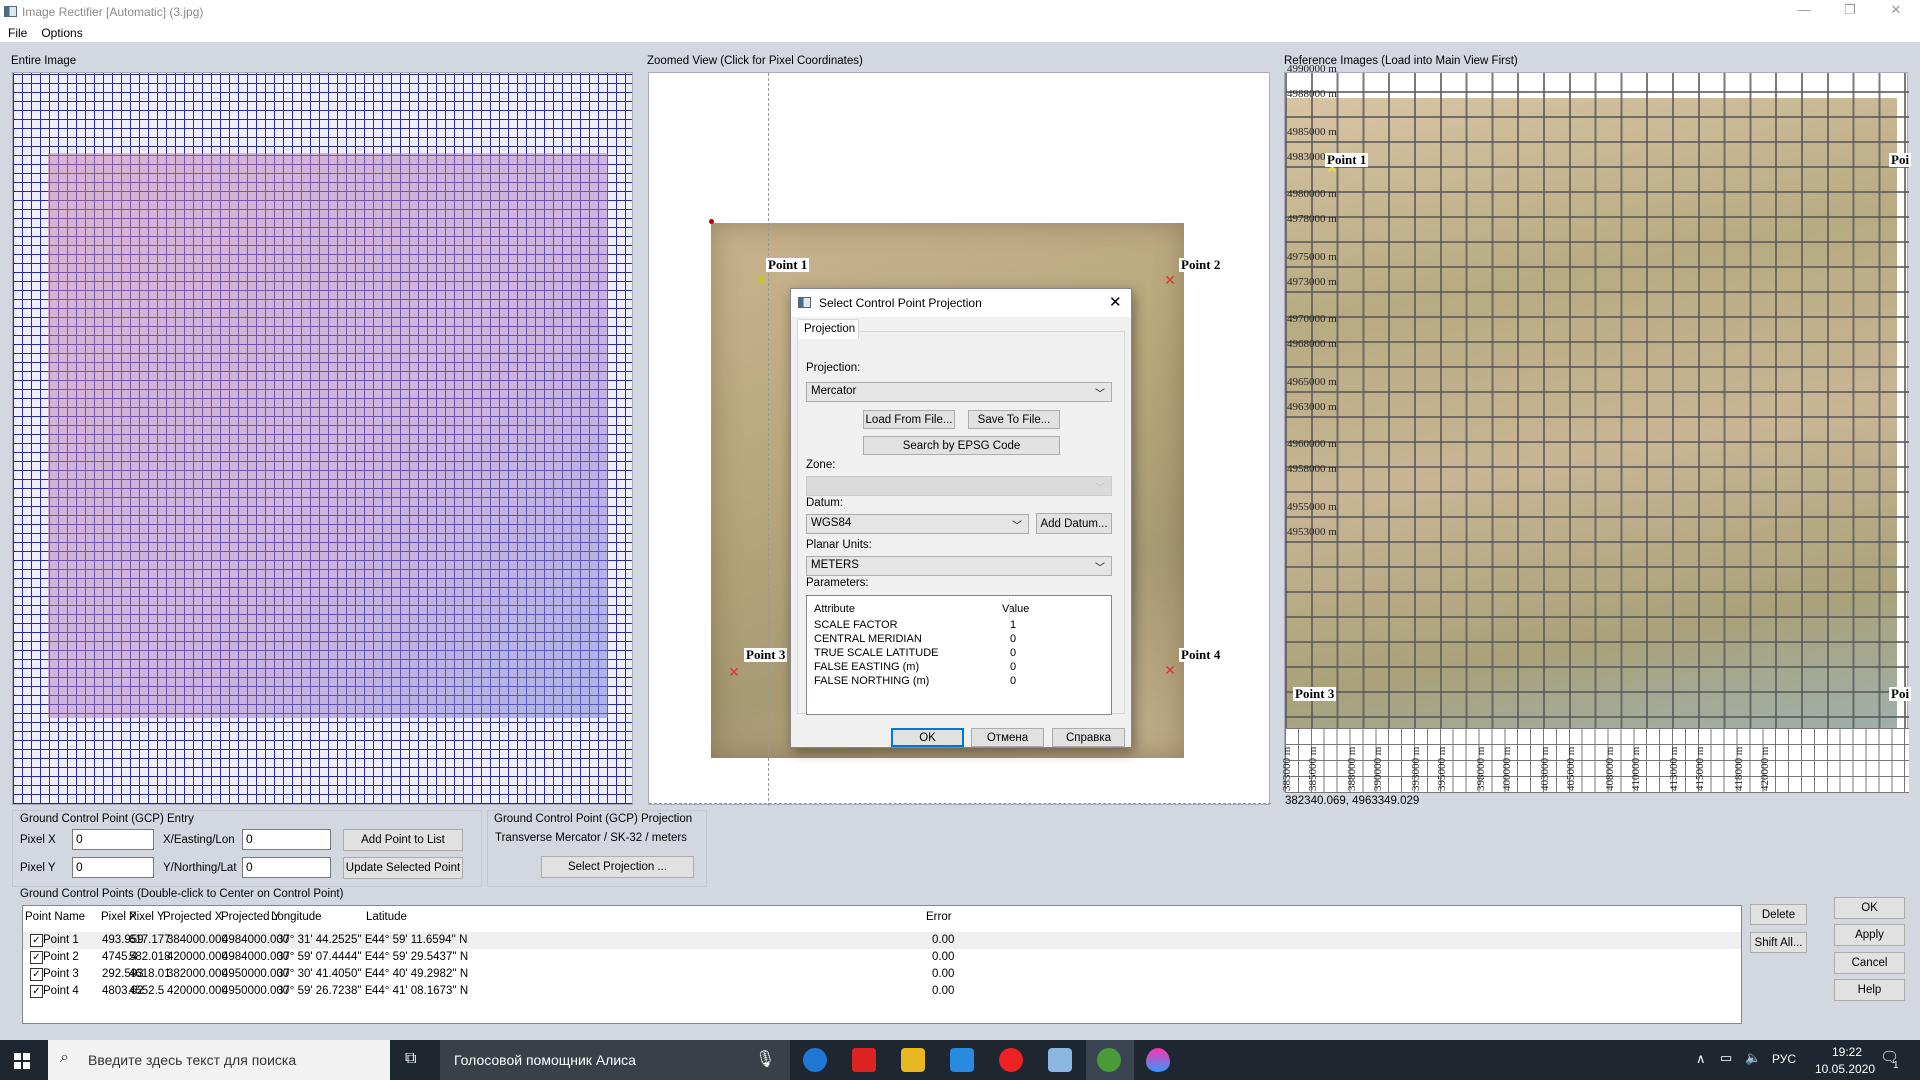  Describe the element at coordinates (815, 1060) in the screenshot. I see `edge-icon` at that location.